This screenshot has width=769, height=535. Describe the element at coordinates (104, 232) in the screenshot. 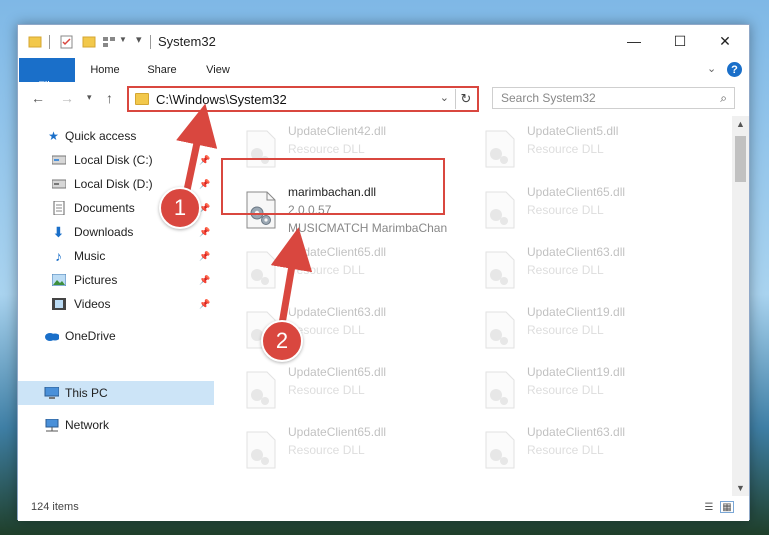

I see `sidebar-item-label: Downloads` at that location.